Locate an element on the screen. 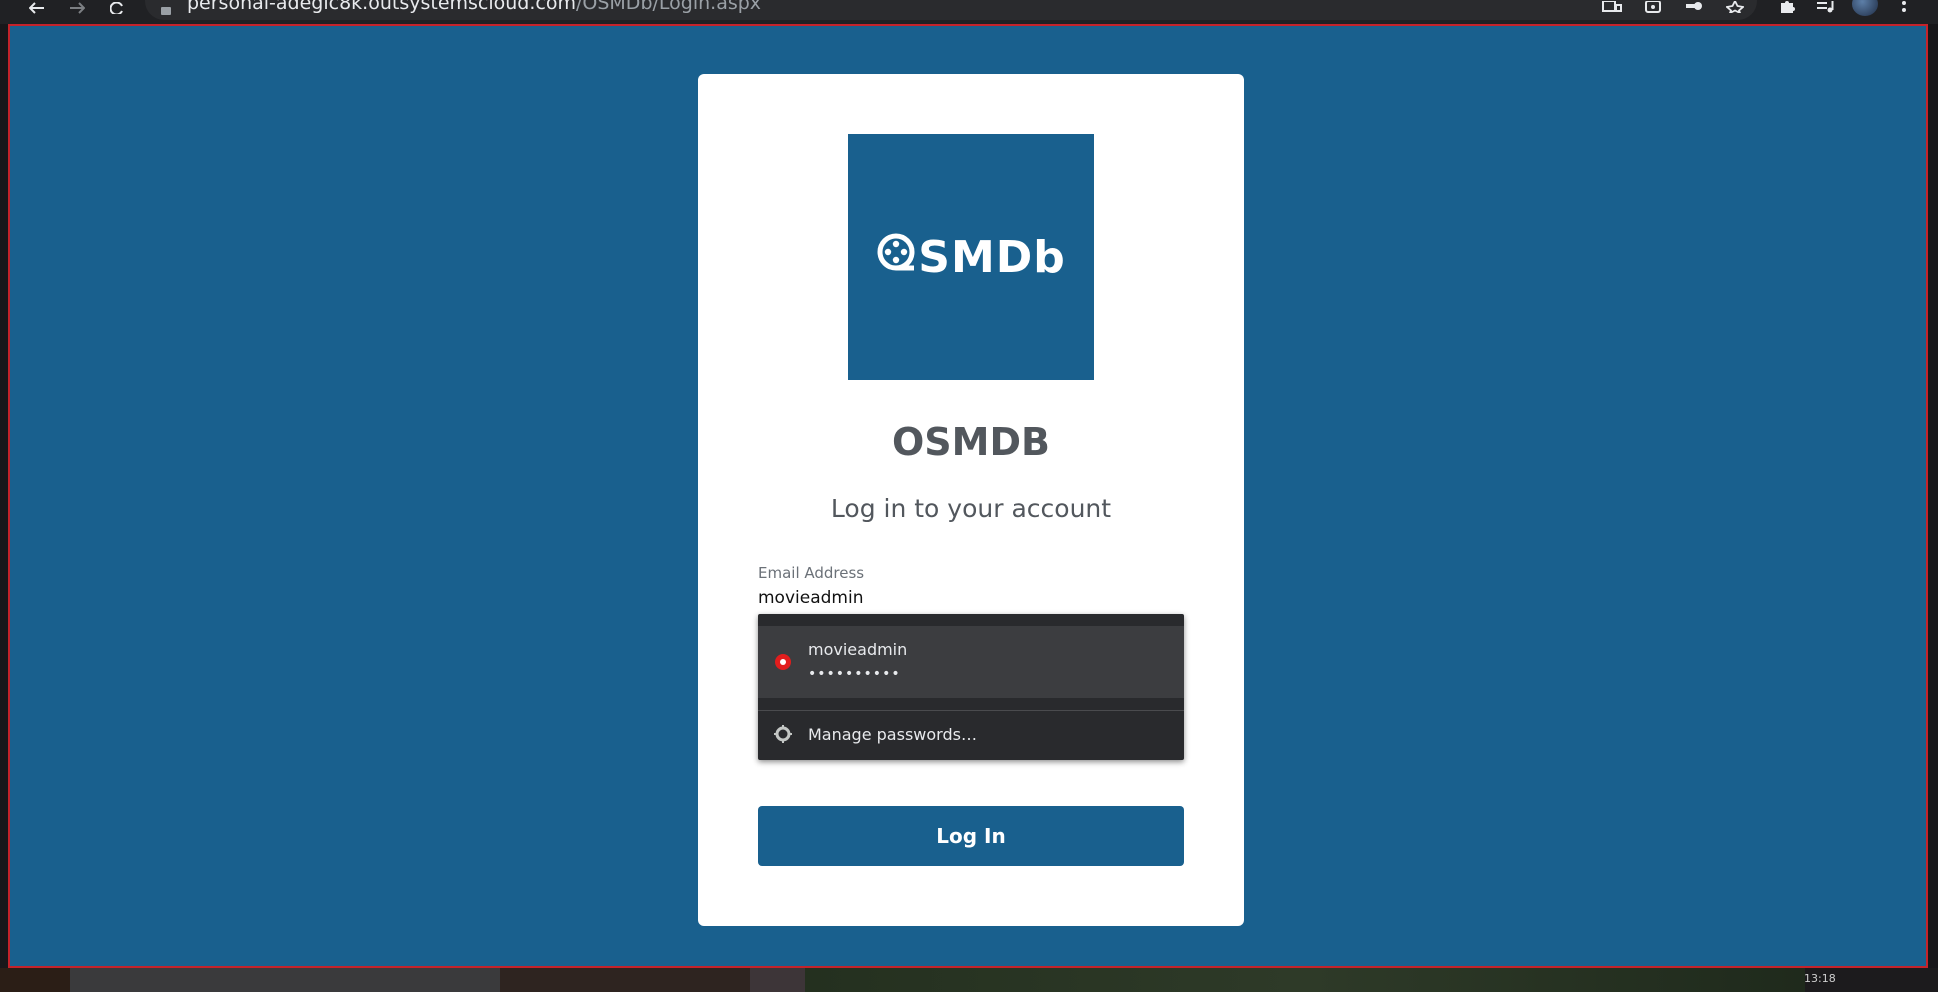  media-queue-icon is located at coordinates (1825, 7).